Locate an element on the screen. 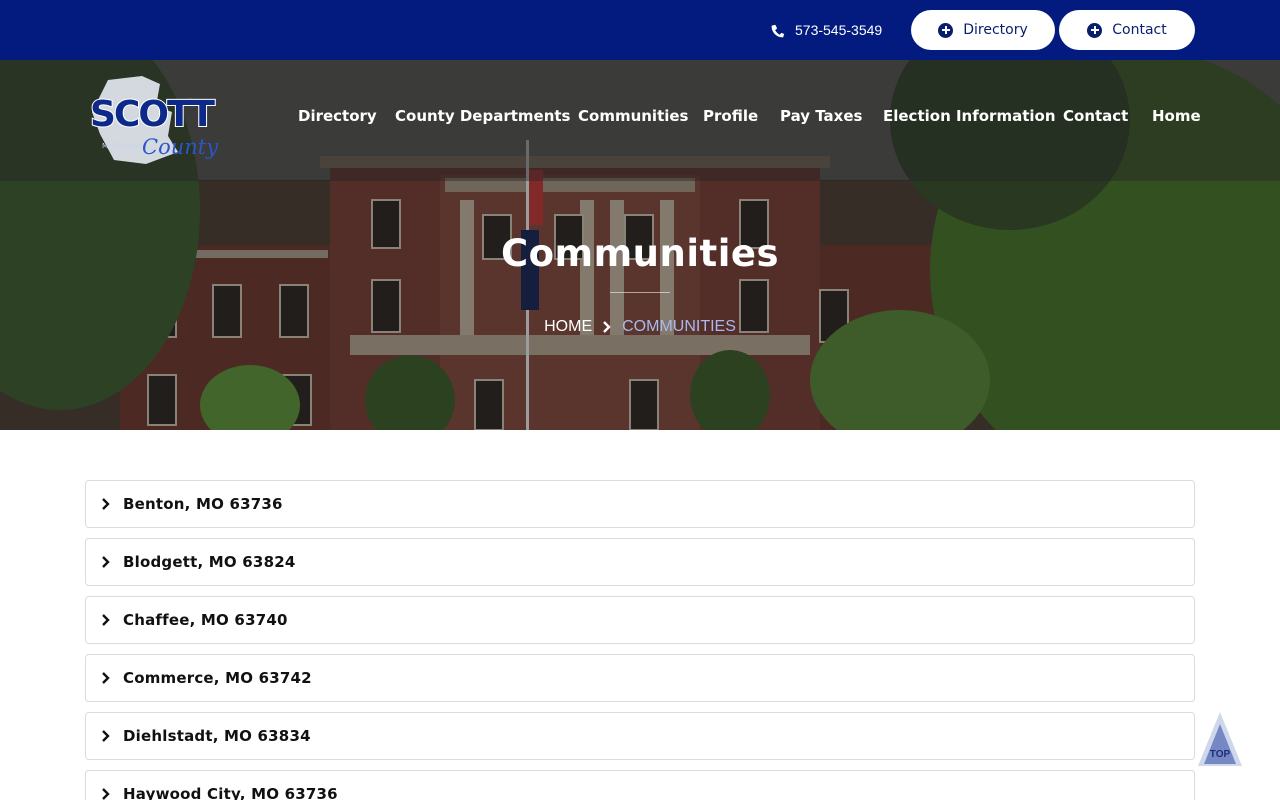 The height and width of the screenshot is (800, 1280). svg-text: MISSOURI is located at coordinates (121, 146).